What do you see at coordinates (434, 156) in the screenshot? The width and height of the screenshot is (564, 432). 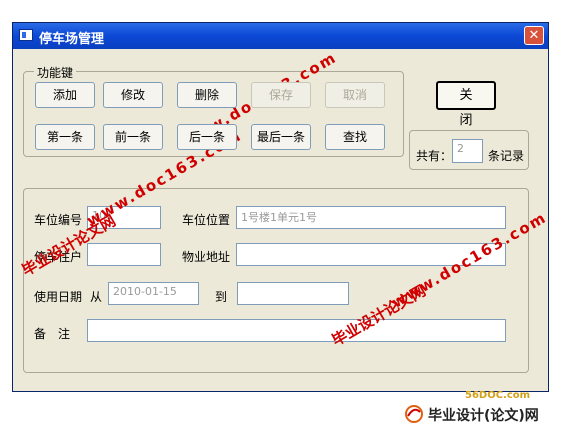 I see `record-count-prefix: 共有：` at bounding box center [434, 156].